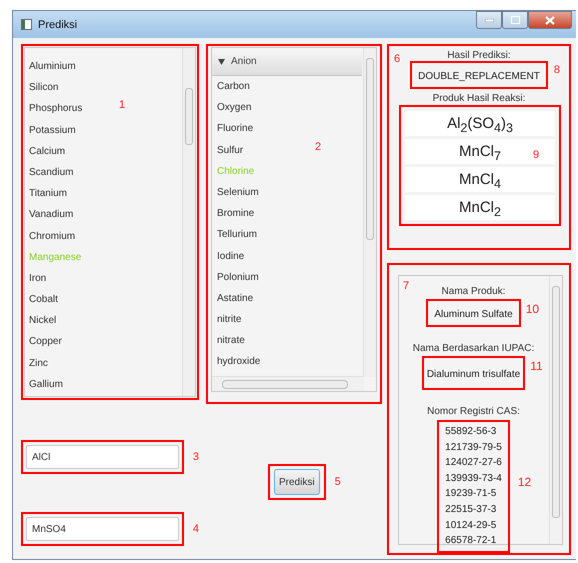 Image resolution: width=578 pixels, height=563 pixels. What do you see at coordinates (235, 277) in the screenshot?
I see `list-item: Polonium` at bounding box center [235, 277].